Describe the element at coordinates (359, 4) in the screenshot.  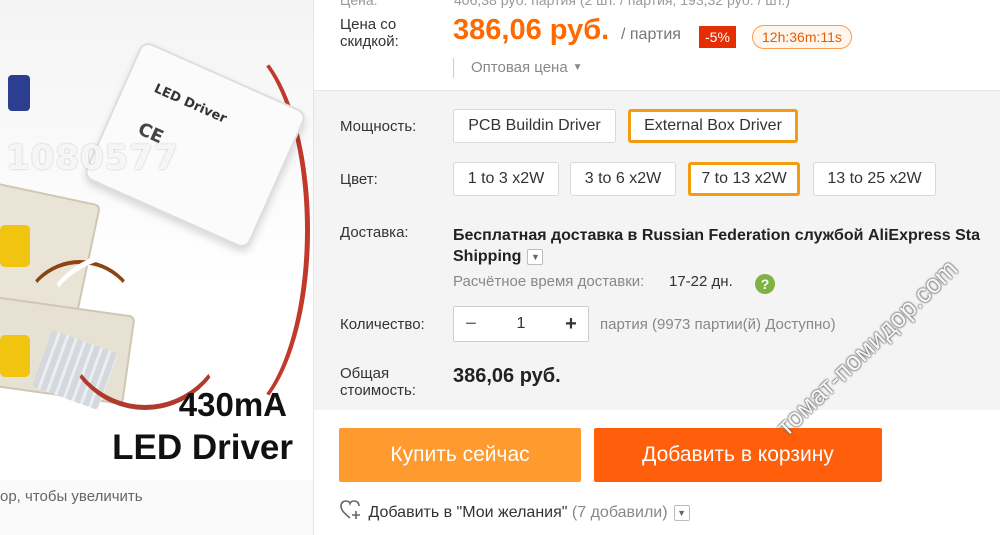
I see `original-price-label: Цена:` at that location.